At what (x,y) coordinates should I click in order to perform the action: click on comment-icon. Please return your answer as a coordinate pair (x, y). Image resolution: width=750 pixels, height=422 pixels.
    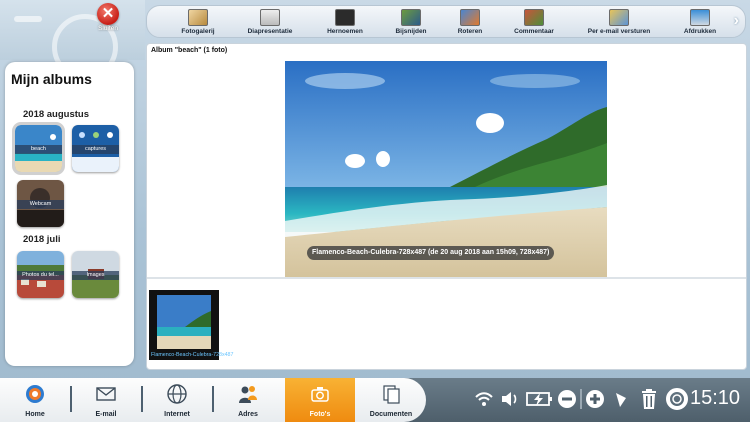
    Looking at the image, I should click on (534, 17).